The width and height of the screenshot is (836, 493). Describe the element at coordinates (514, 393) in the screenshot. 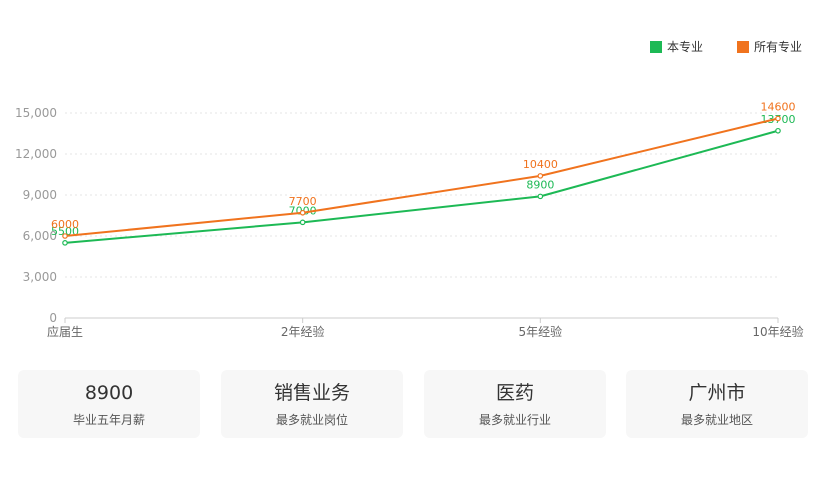

I see `card-industry-value: 医药` at that location.